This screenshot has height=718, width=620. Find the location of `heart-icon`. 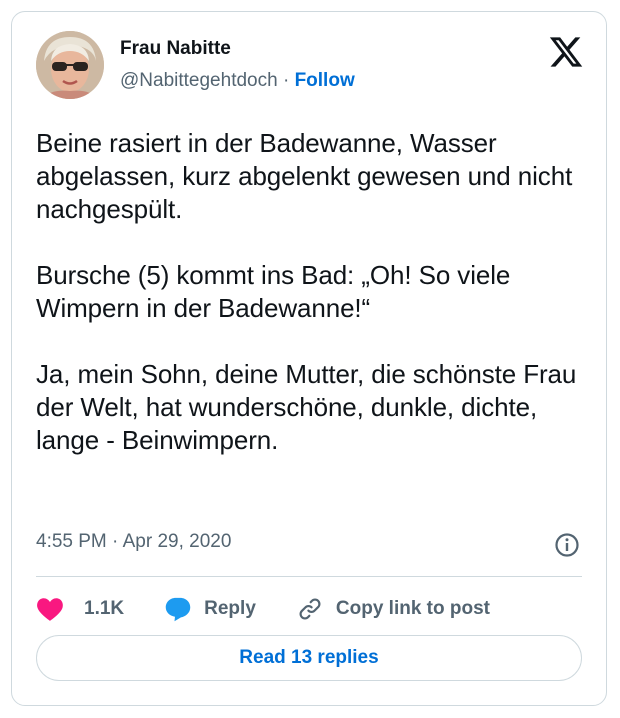

heart-icon is located at coordinates (50, 609).